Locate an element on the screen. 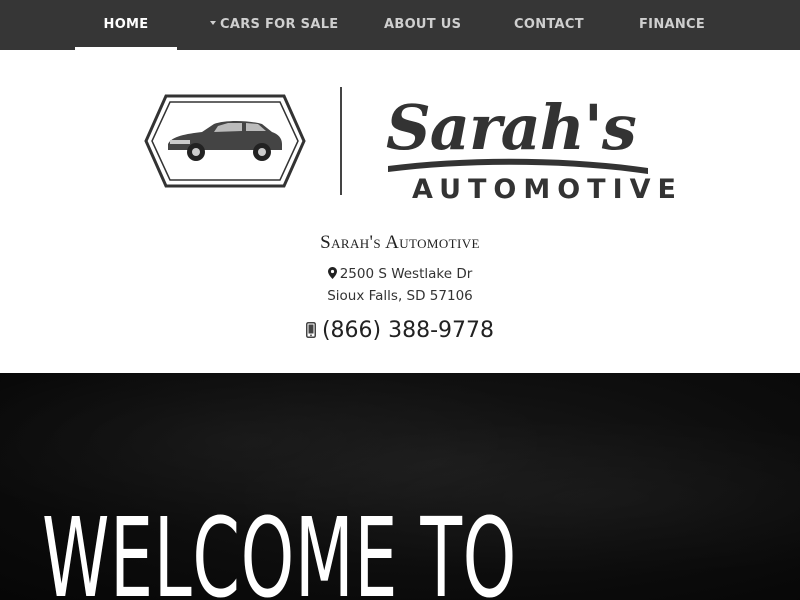 This screenshot has width=800, height=600. nav-cars-for-sale-label: CARS FOR SALE is located at coordinates (279, 24).